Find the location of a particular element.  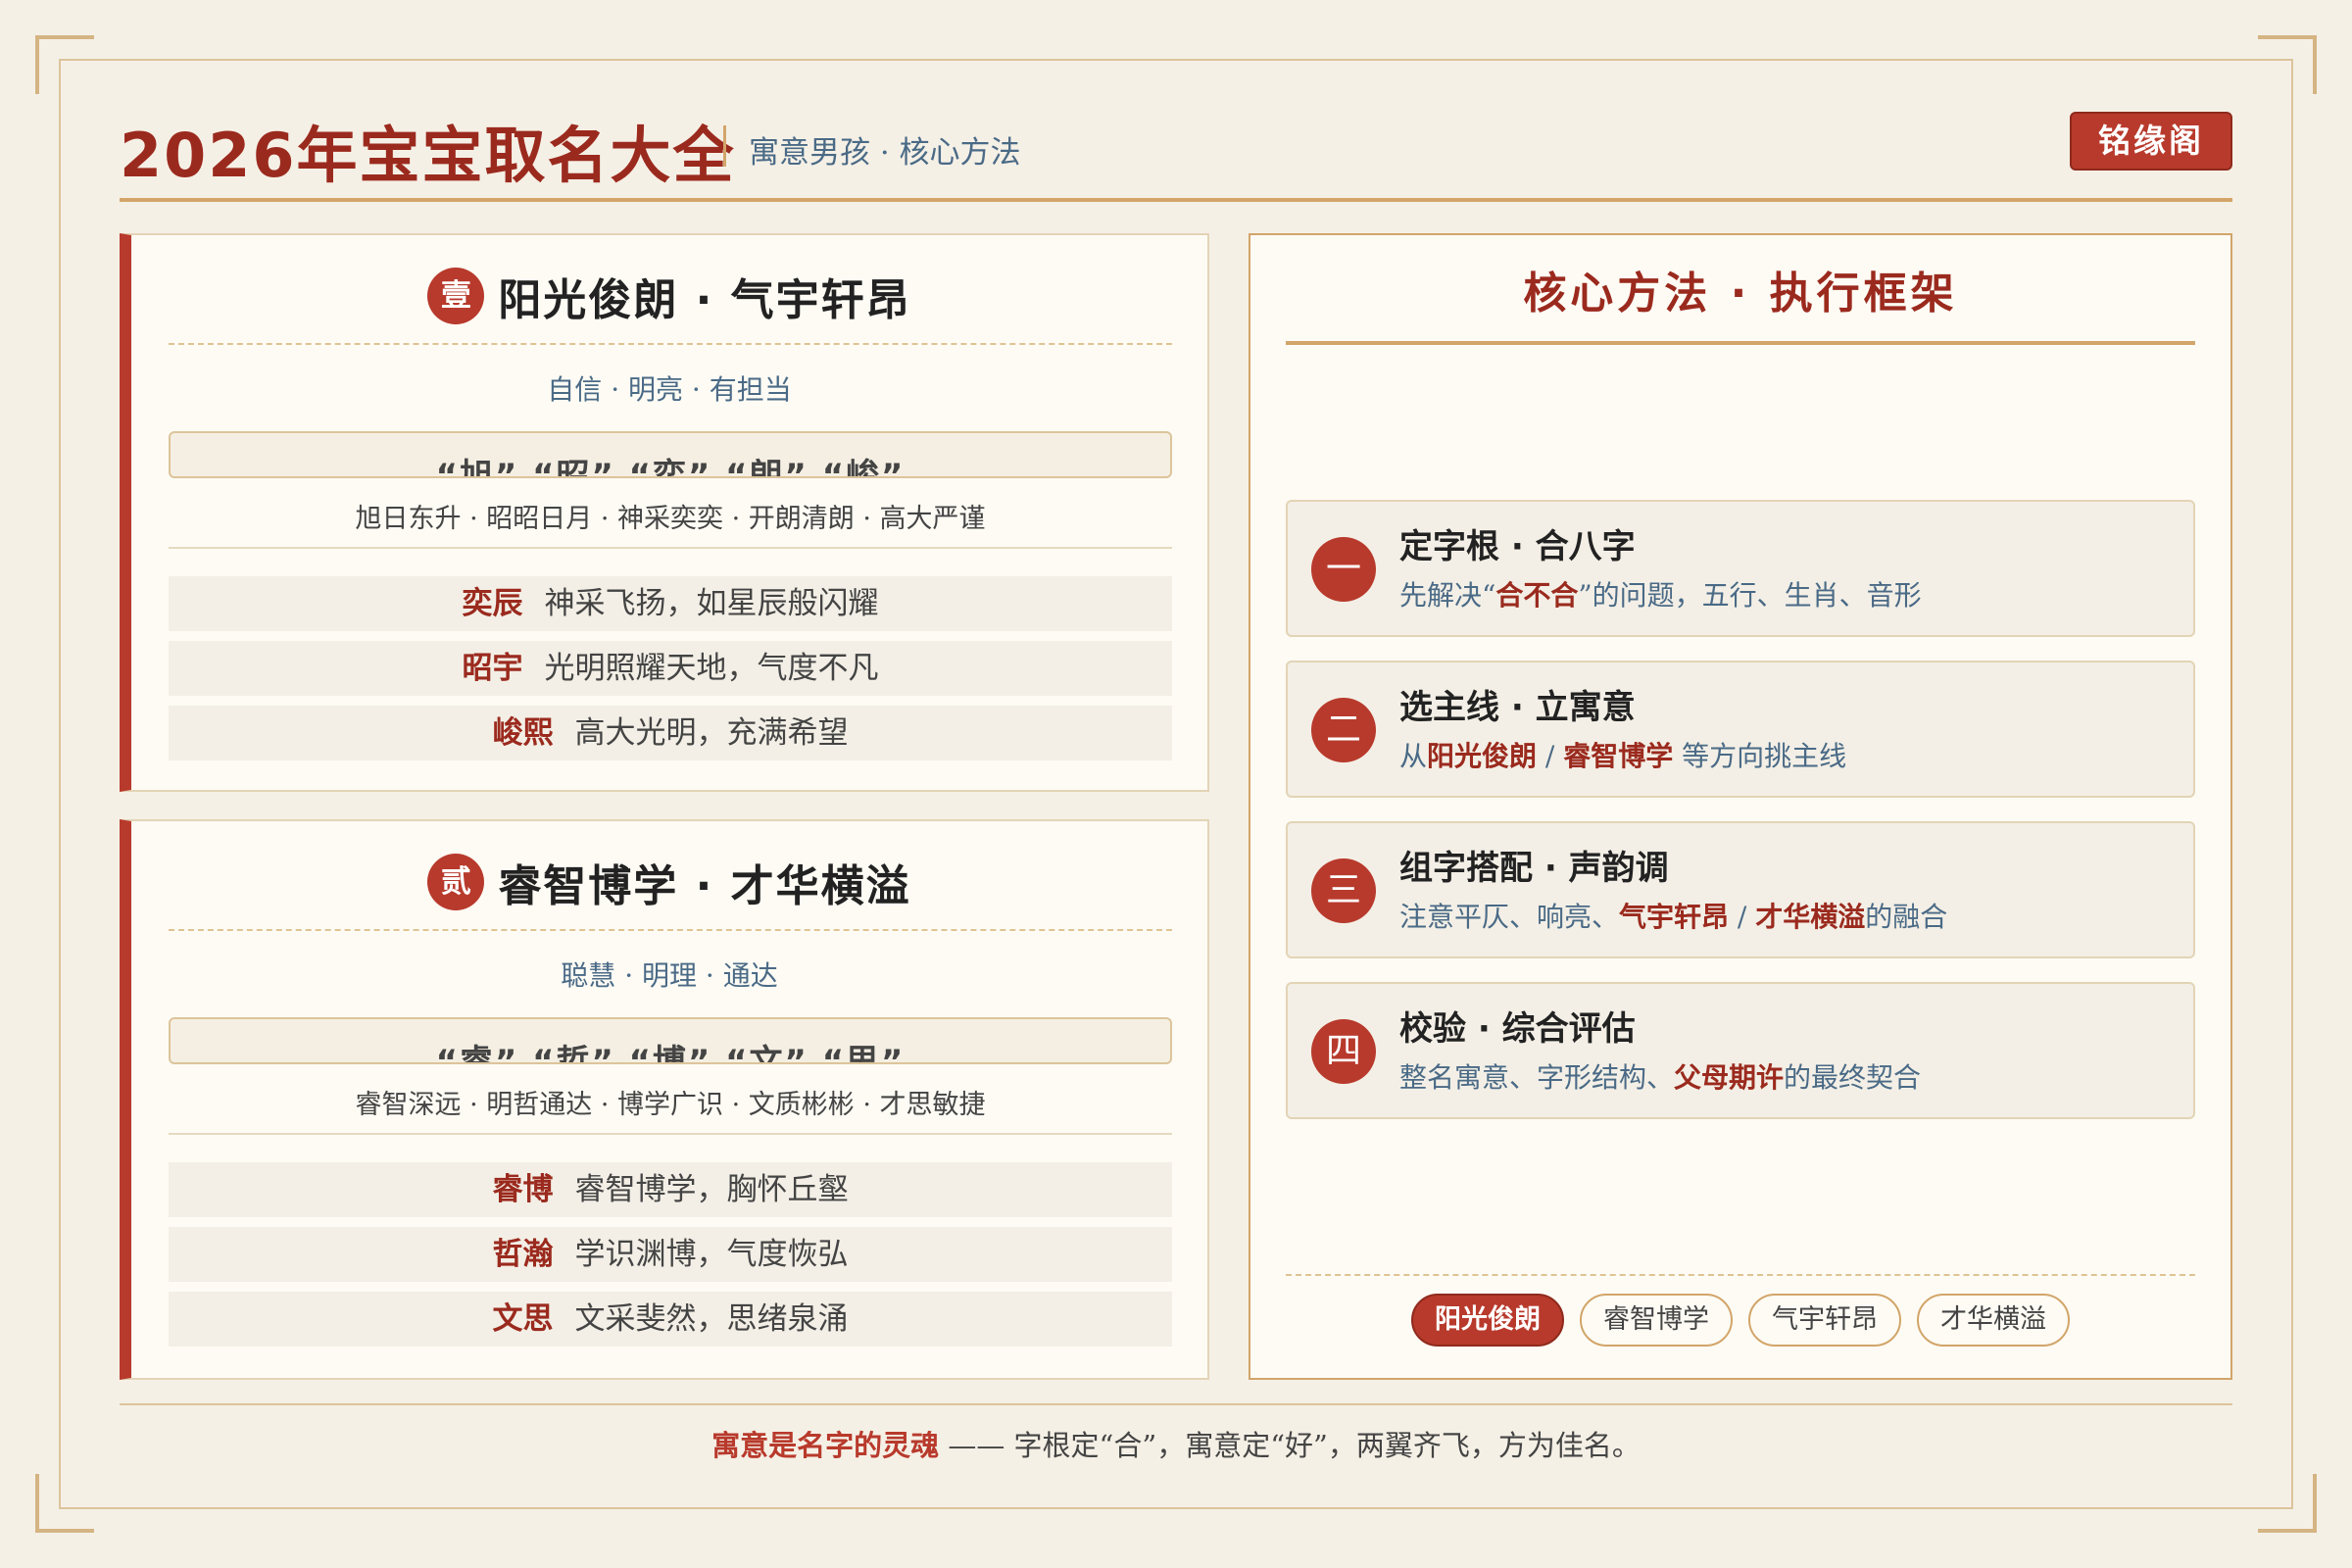

name-text: 奕辰 is located at coordinates (492, 603).